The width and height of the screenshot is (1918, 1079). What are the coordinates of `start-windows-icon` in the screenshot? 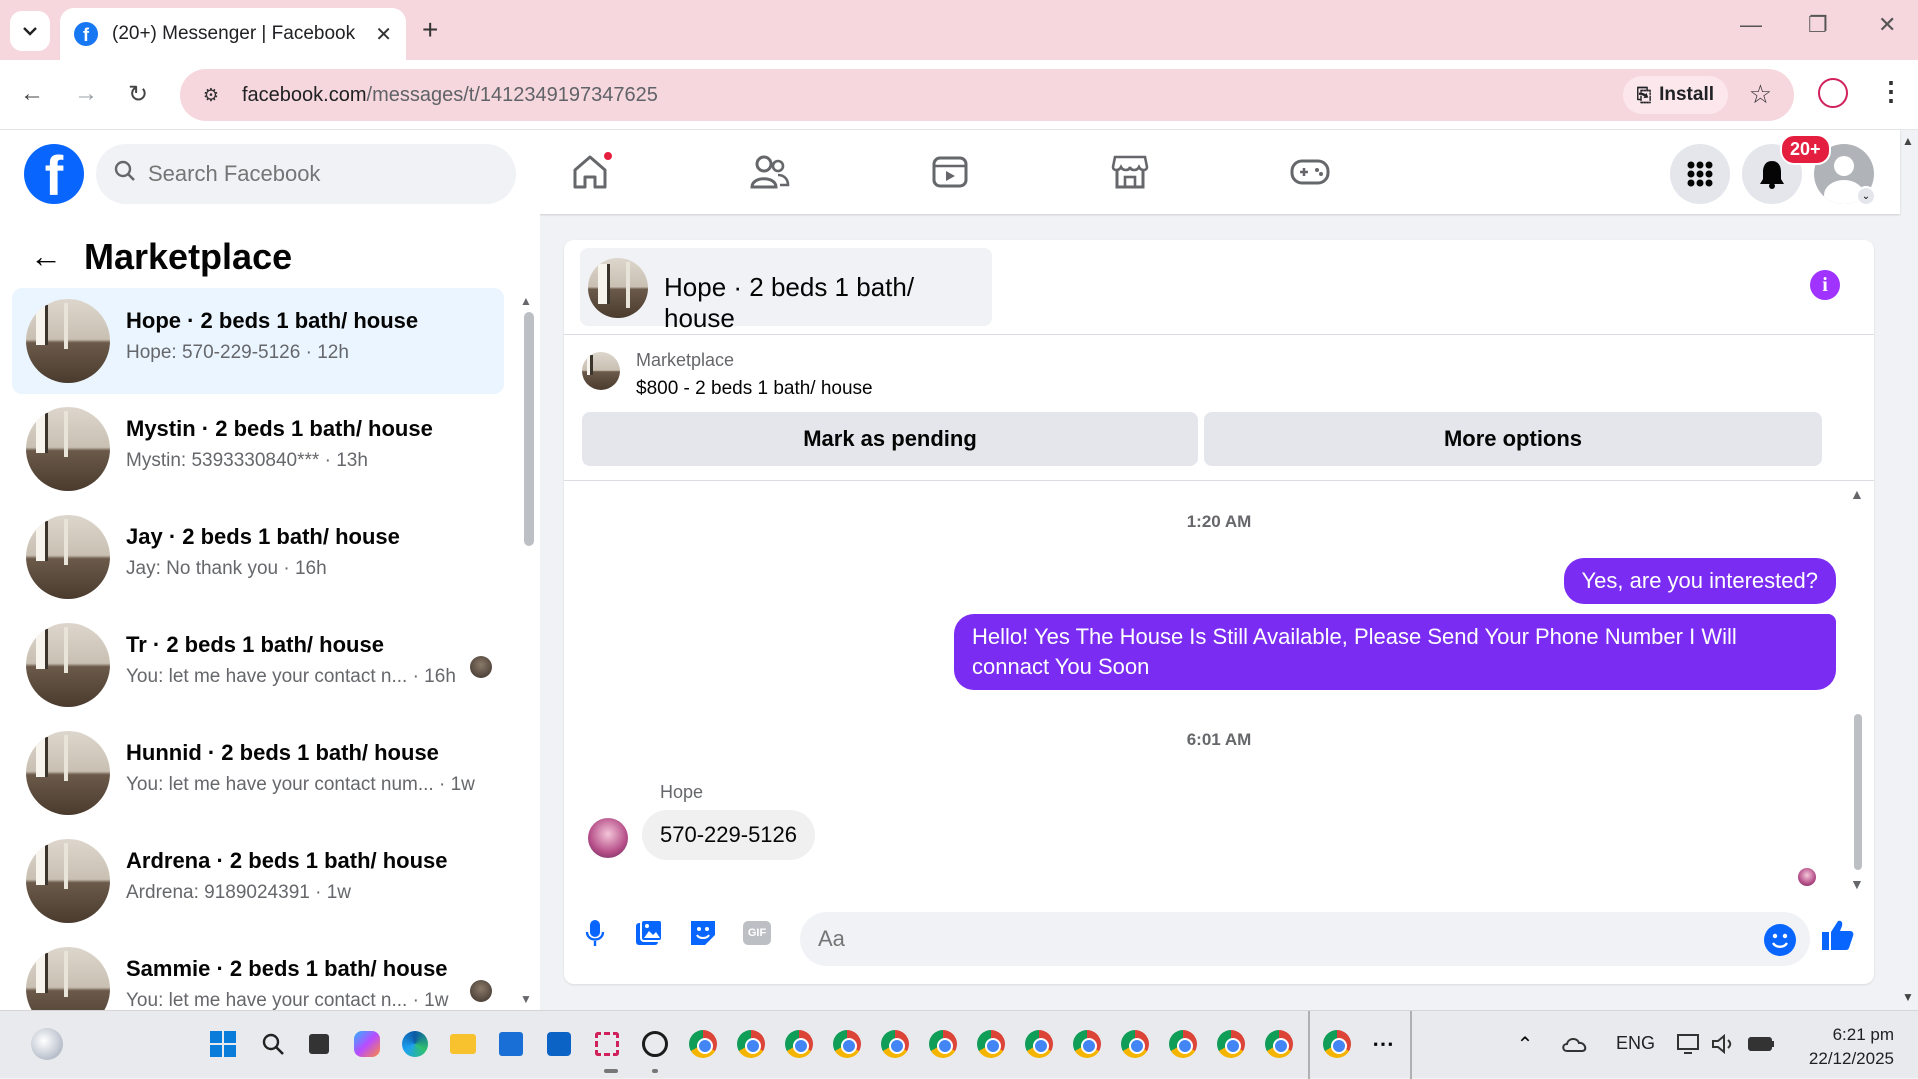 It's located at (223, 1044).